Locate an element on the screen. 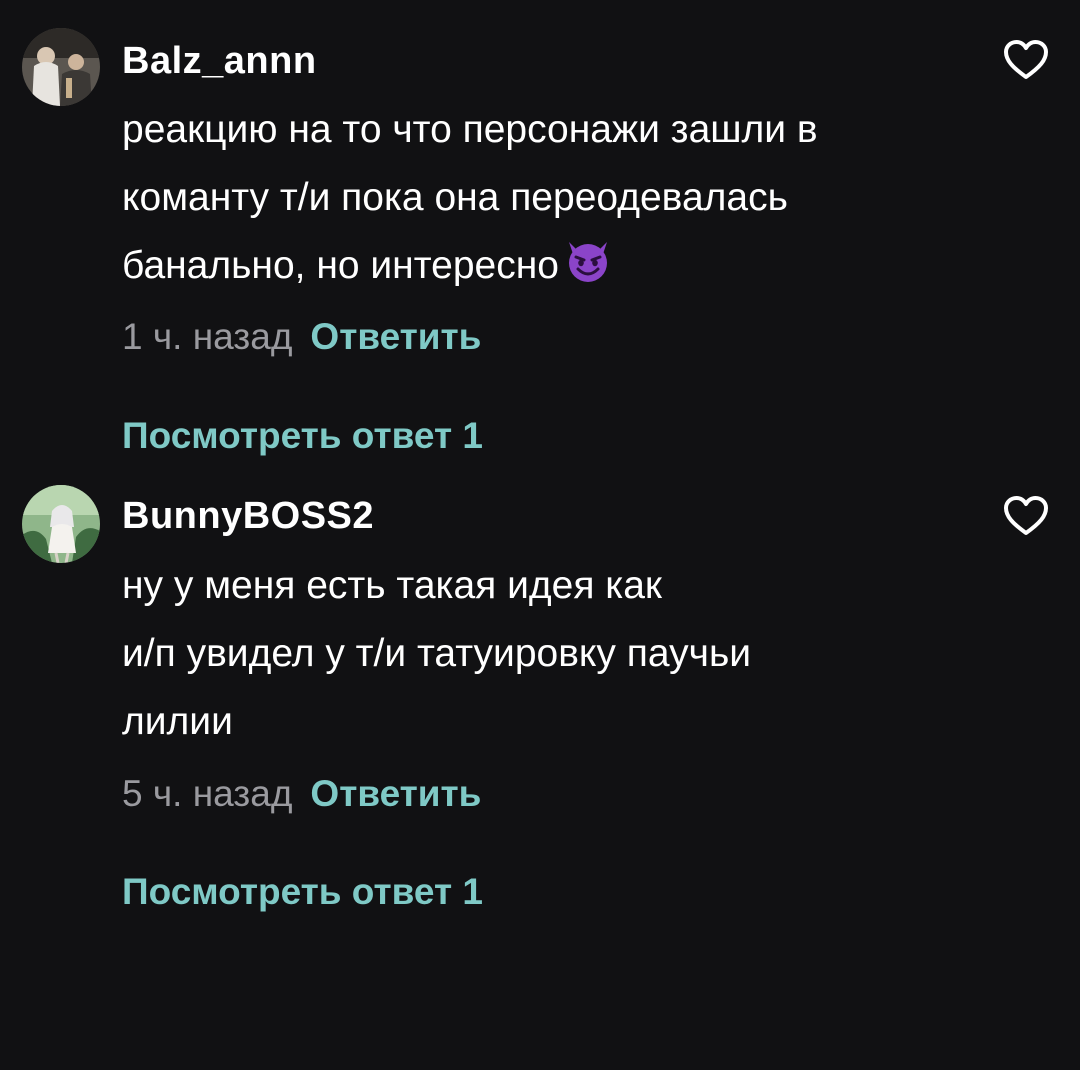  smiling-devil-icon is located at coordinates (588, 272).